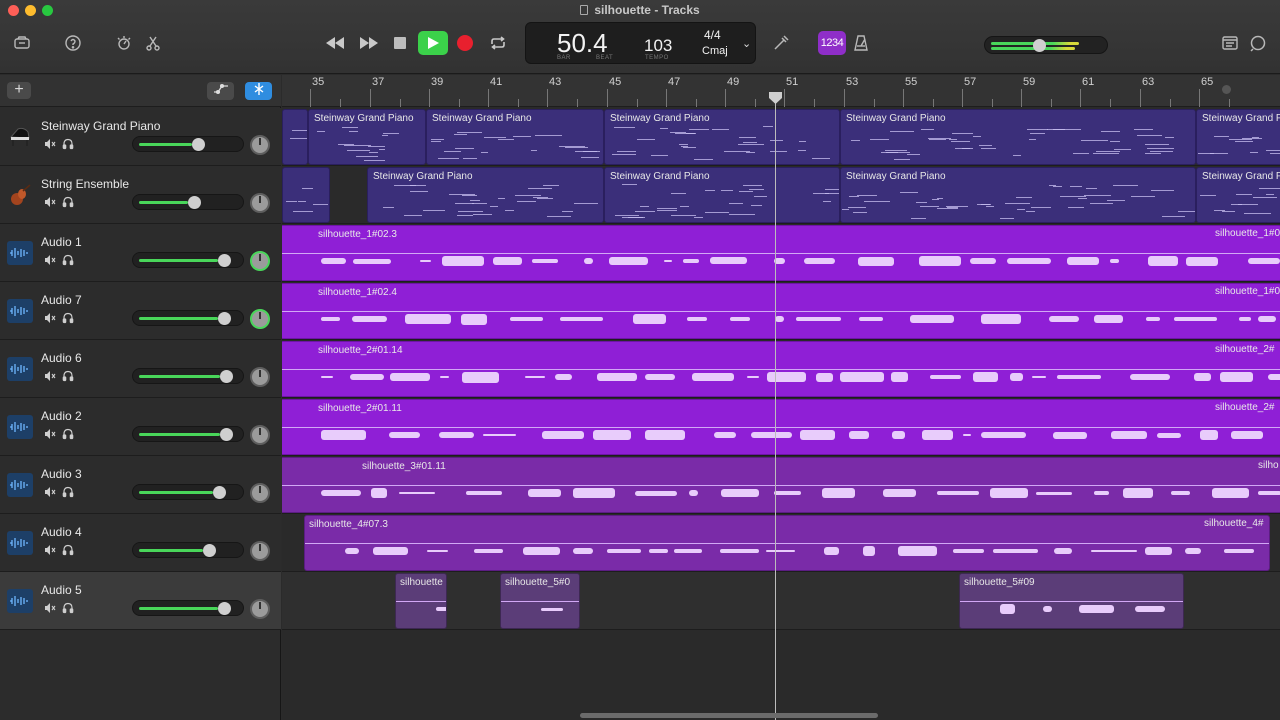 The image size is (1280, 720). Describe the element at coordinates (781, 43) in the screenshot. I see `tuner-icon` at that location.